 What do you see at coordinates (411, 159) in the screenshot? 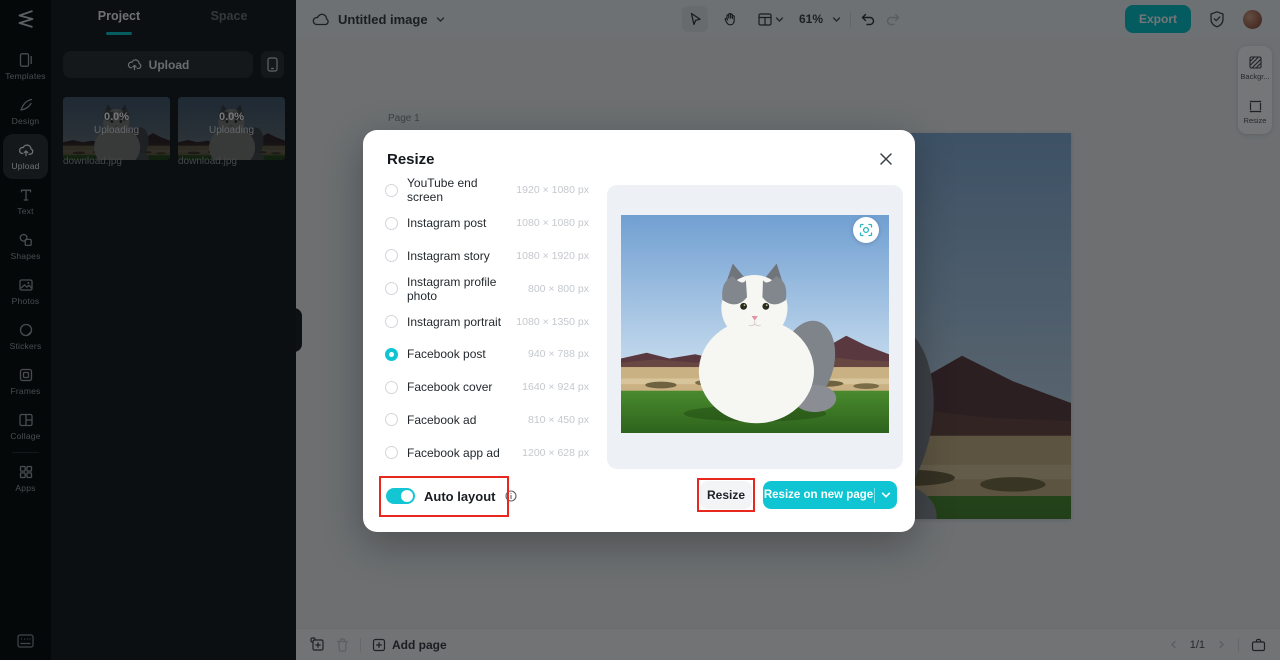
I see `dialog-title: Resize` at bounding box center [411, 159].